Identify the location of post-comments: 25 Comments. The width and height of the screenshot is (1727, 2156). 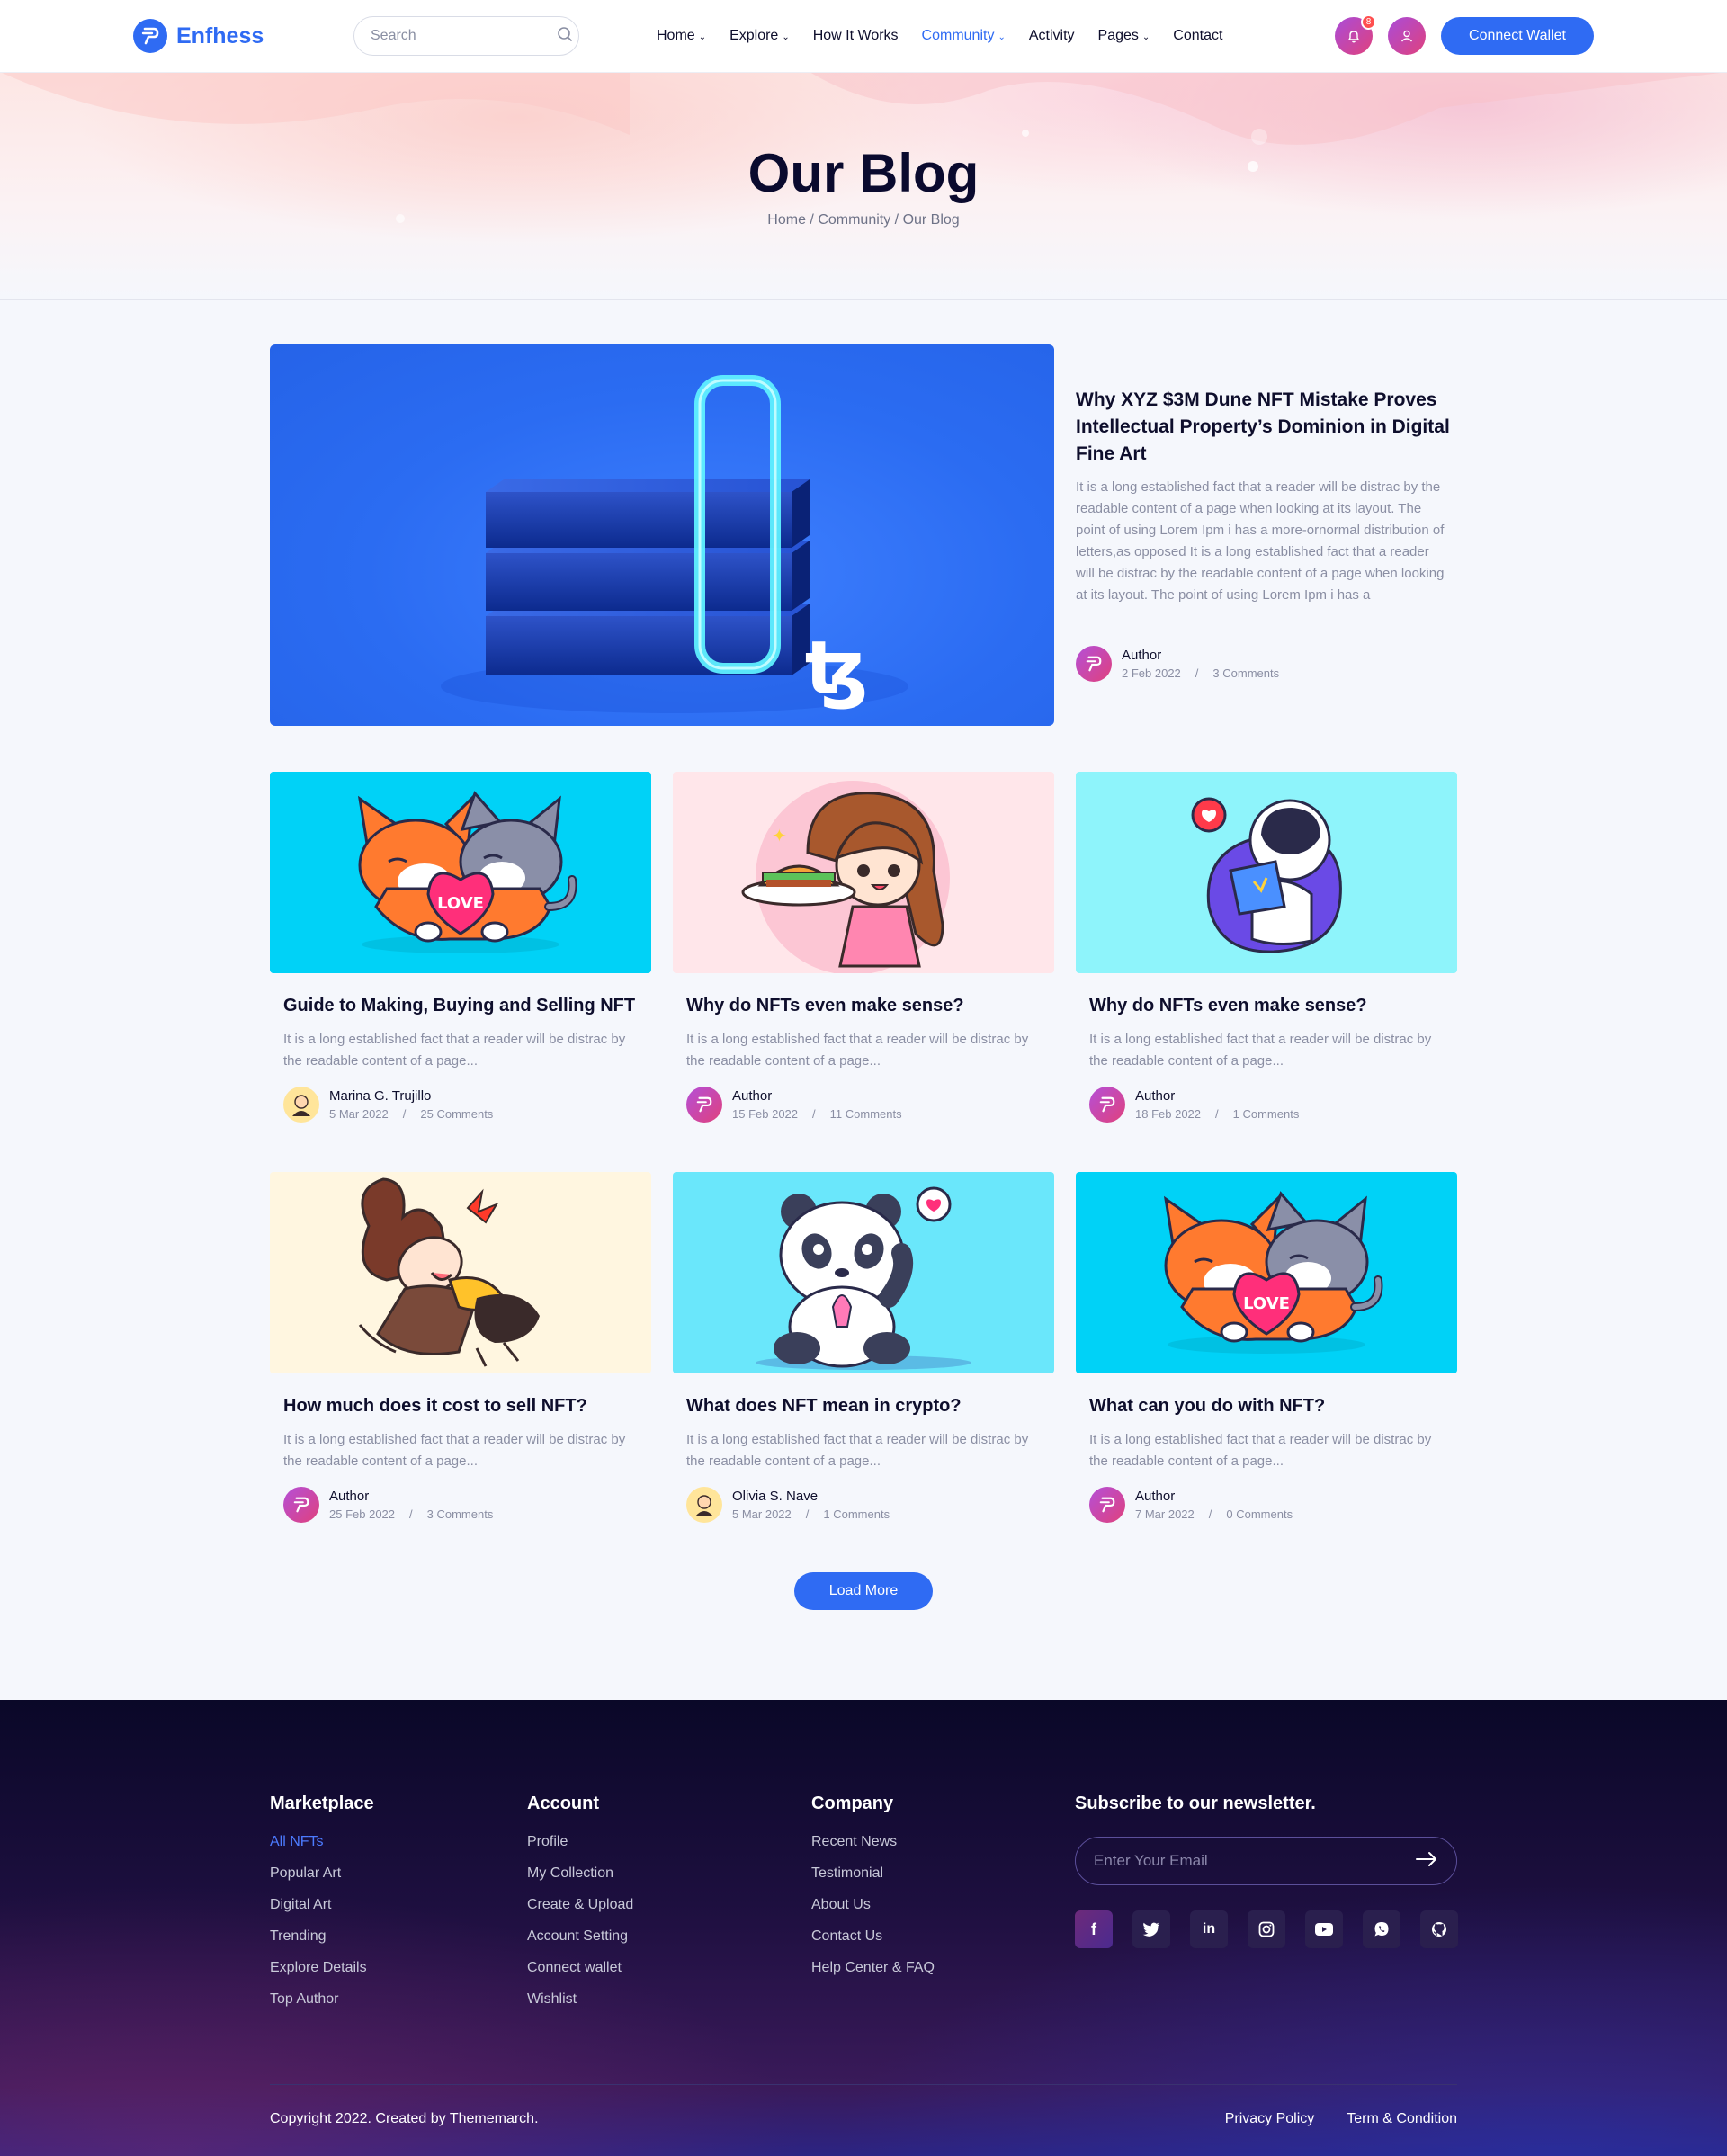
(457, 1114).